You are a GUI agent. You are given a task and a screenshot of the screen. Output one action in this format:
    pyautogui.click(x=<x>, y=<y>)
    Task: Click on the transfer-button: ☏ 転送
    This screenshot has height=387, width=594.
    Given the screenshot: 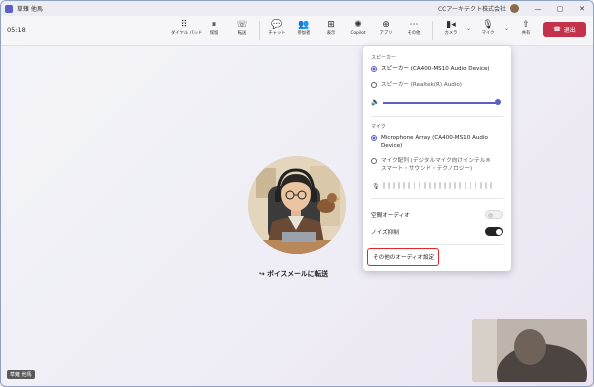 What is the action you would take?
    pyautogui.click(x=242, y=28)
    